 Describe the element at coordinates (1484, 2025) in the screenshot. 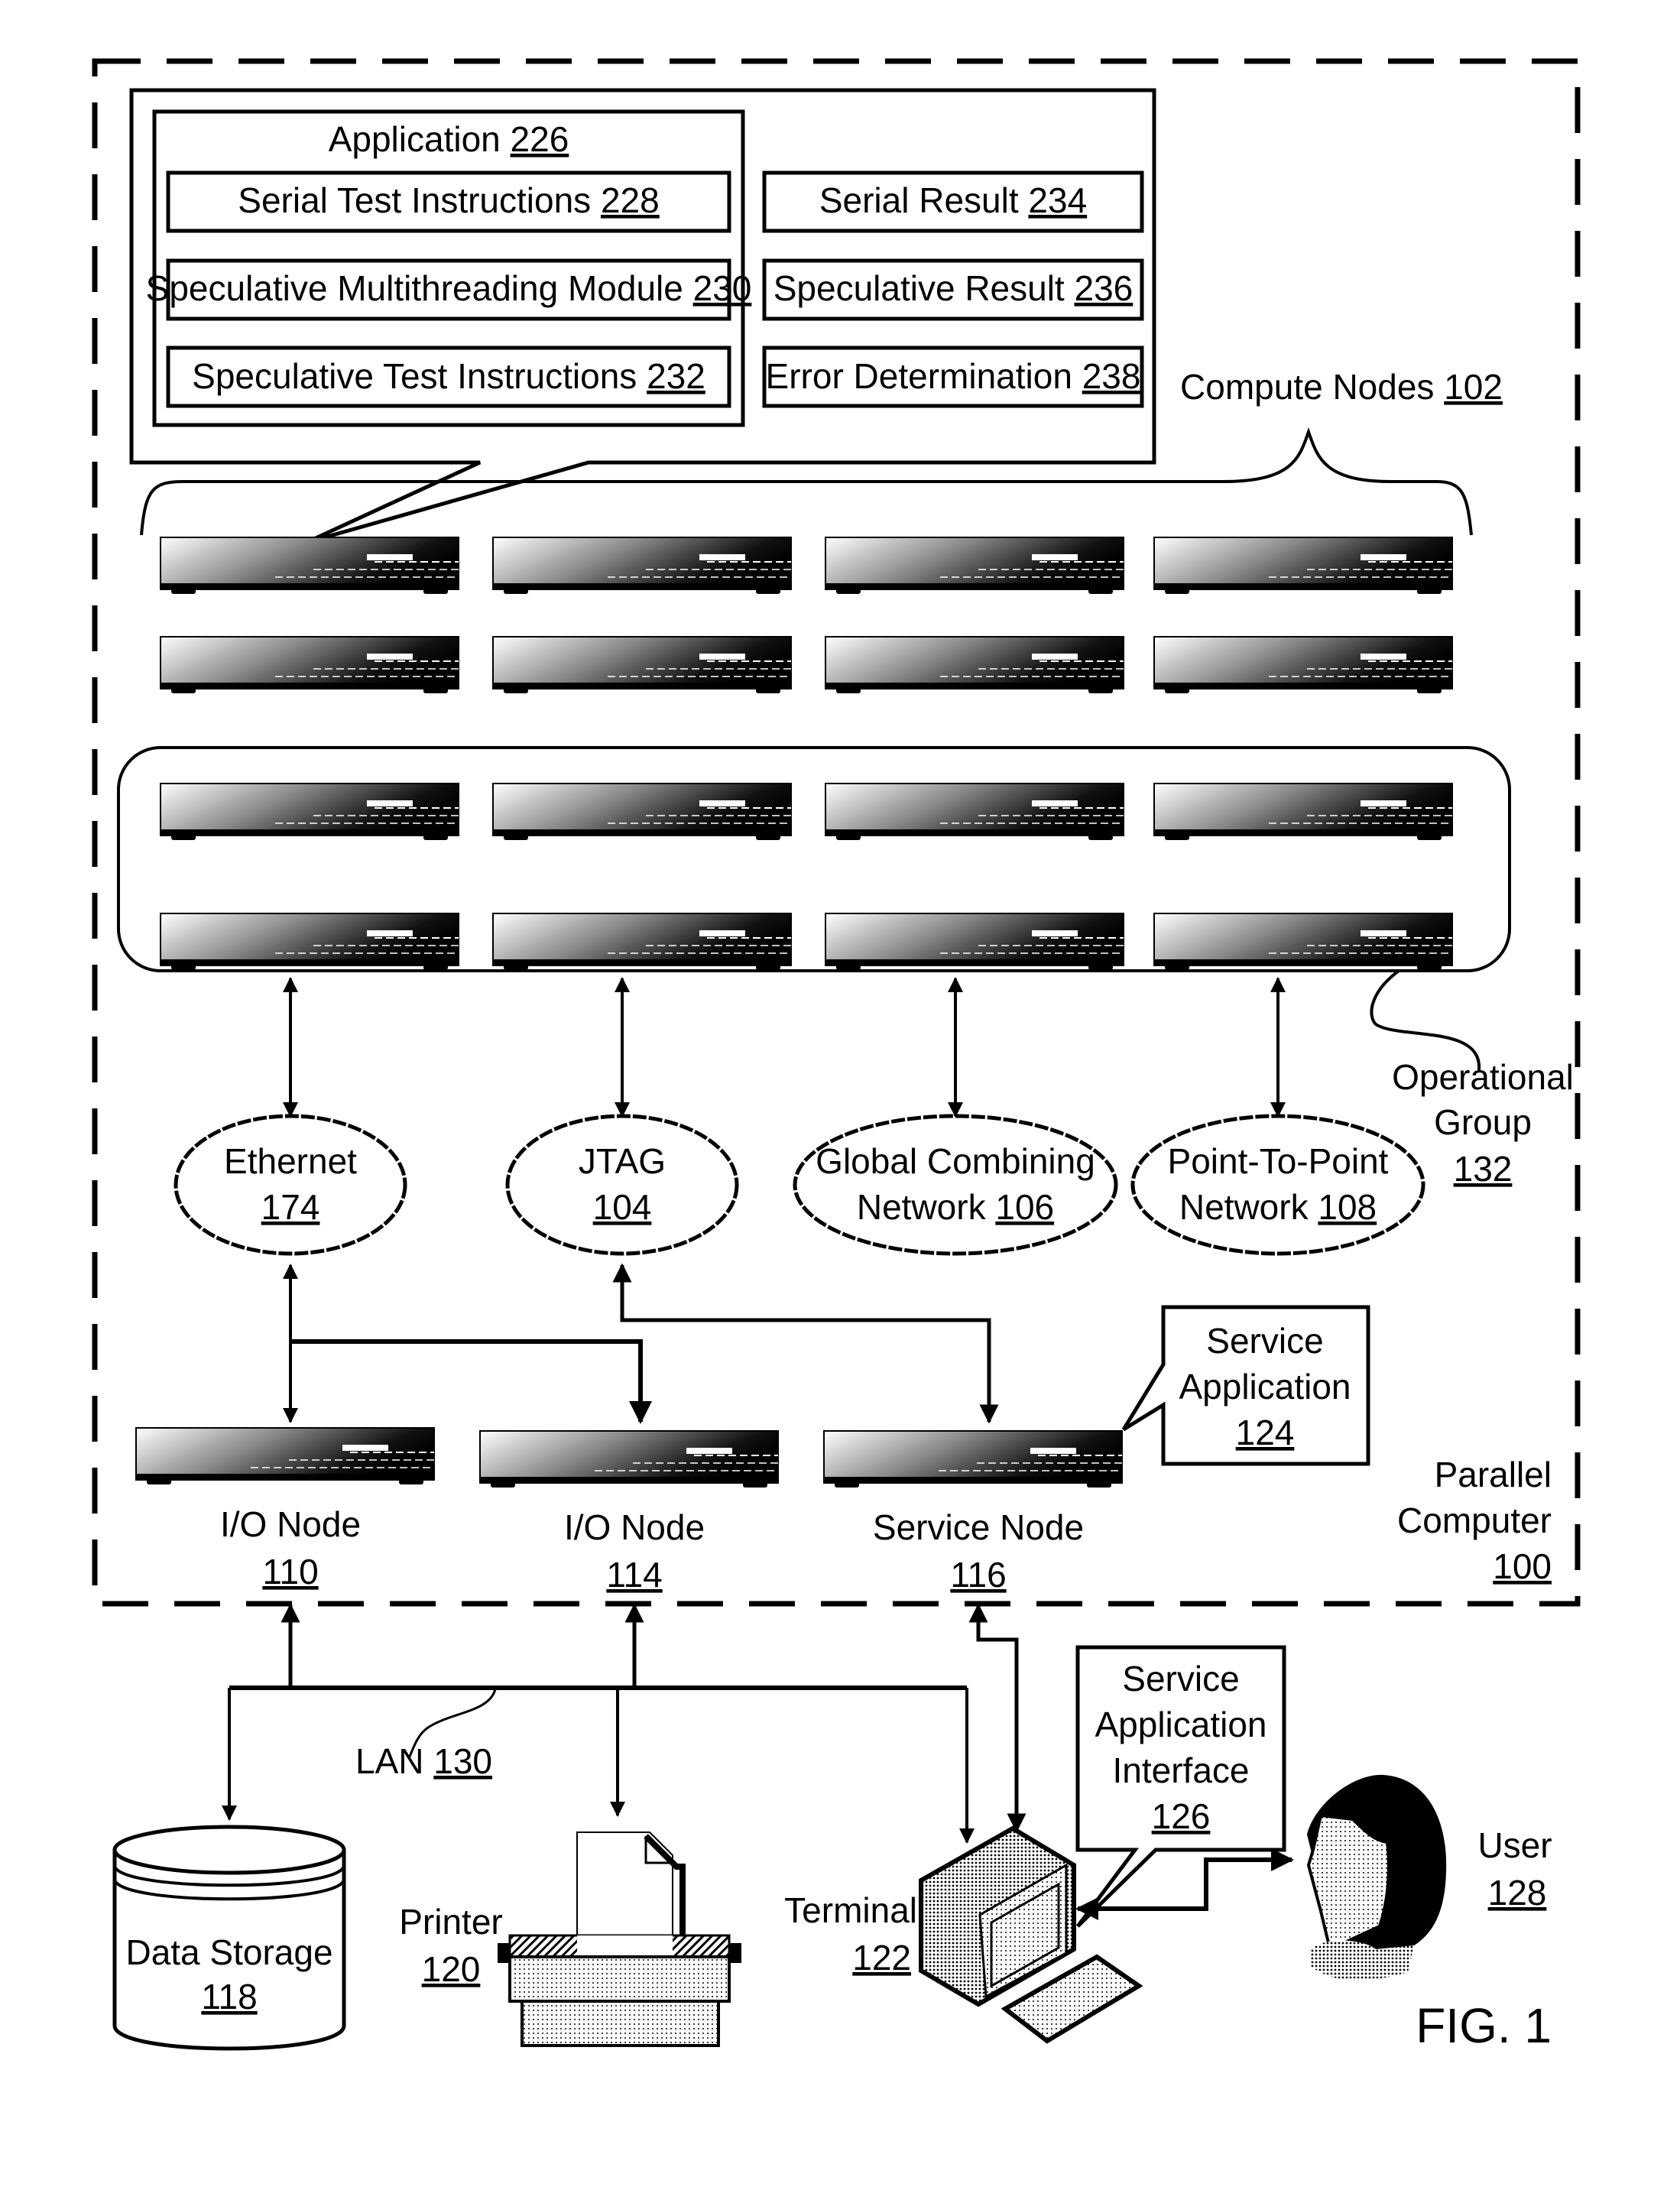

I see `figure-caption: FIG. 1` at that location.